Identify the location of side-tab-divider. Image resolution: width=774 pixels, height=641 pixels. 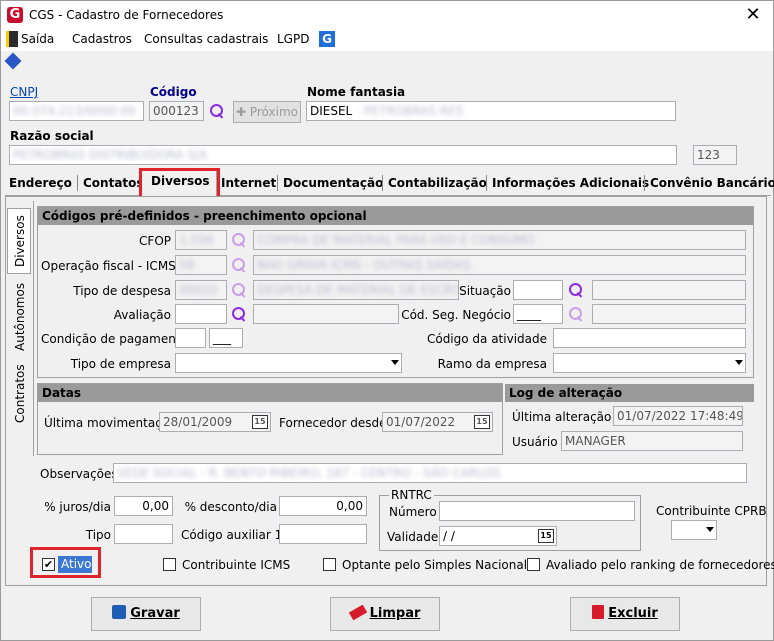
(33, 328).